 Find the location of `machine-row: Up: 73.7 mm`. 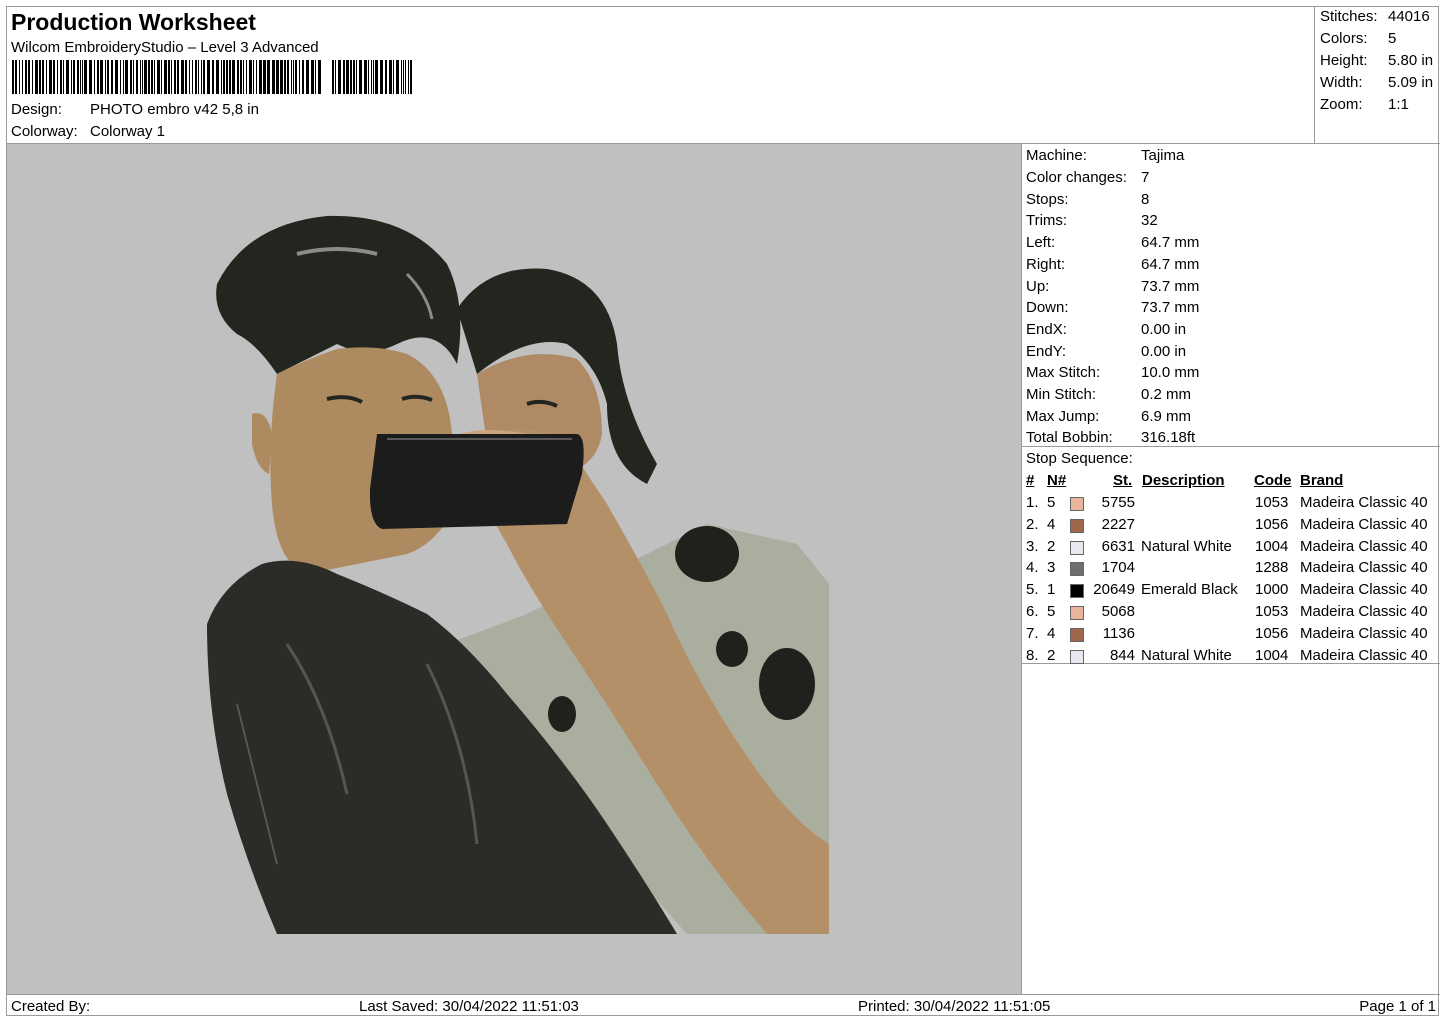

machine-row: Up: 73.7 mm is located at coordinates (1113, 286).